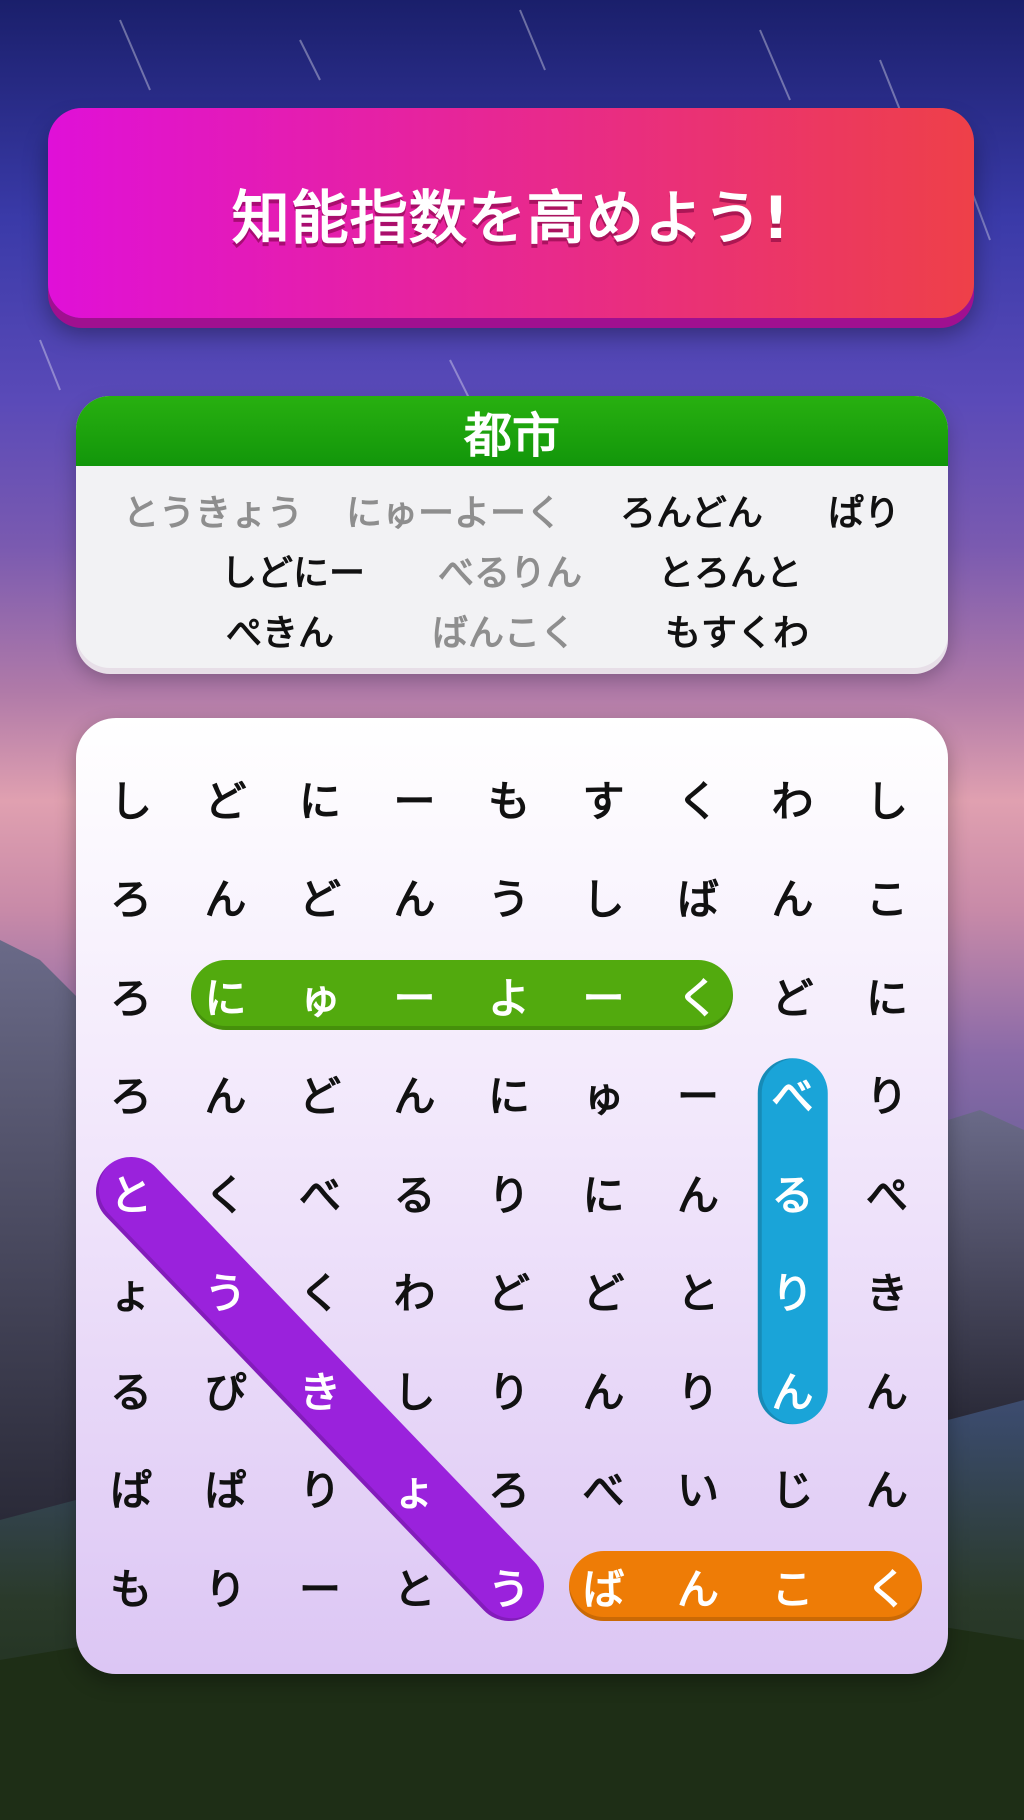 The height and width of the screenshot is (1820, 1024). I want to click on grid-cell: じ, so click(793, 1488).